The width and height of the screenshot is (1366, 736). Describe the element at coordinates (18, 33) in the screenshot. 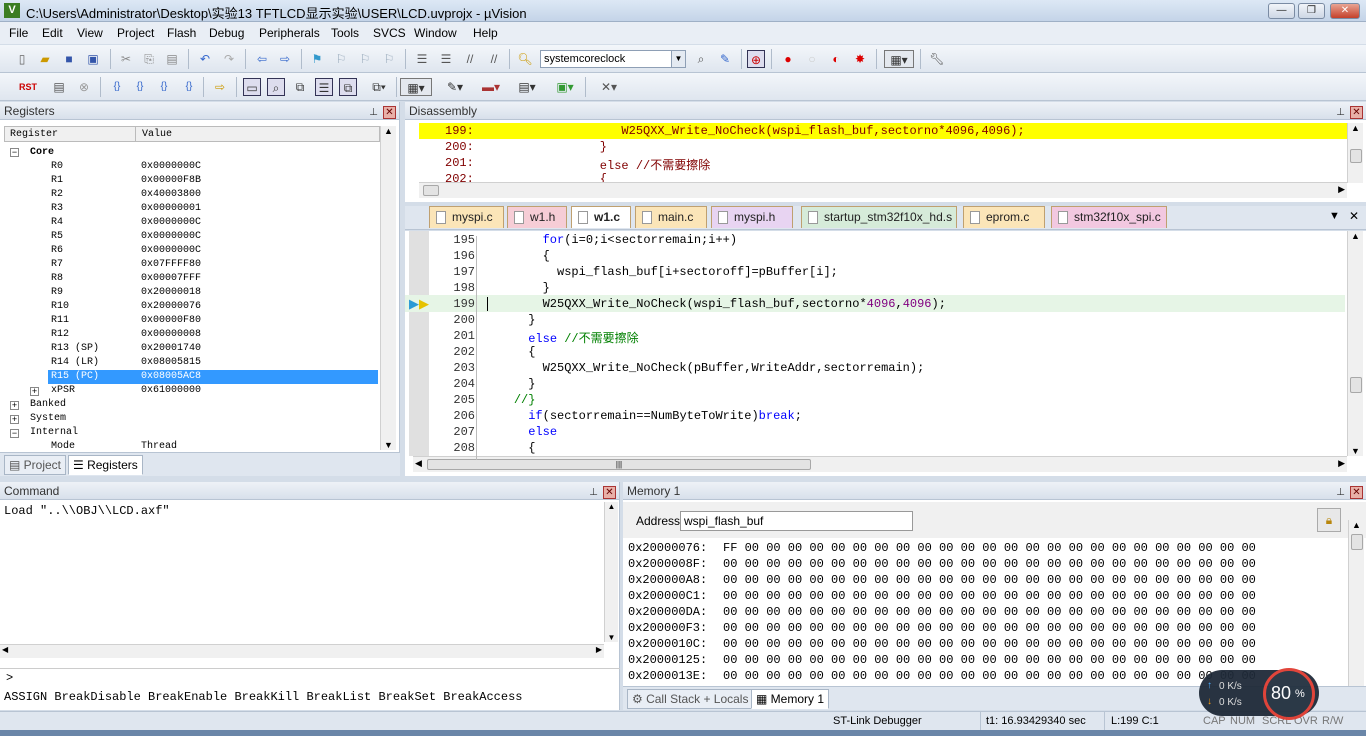

I see `menu-file: File` at that location.